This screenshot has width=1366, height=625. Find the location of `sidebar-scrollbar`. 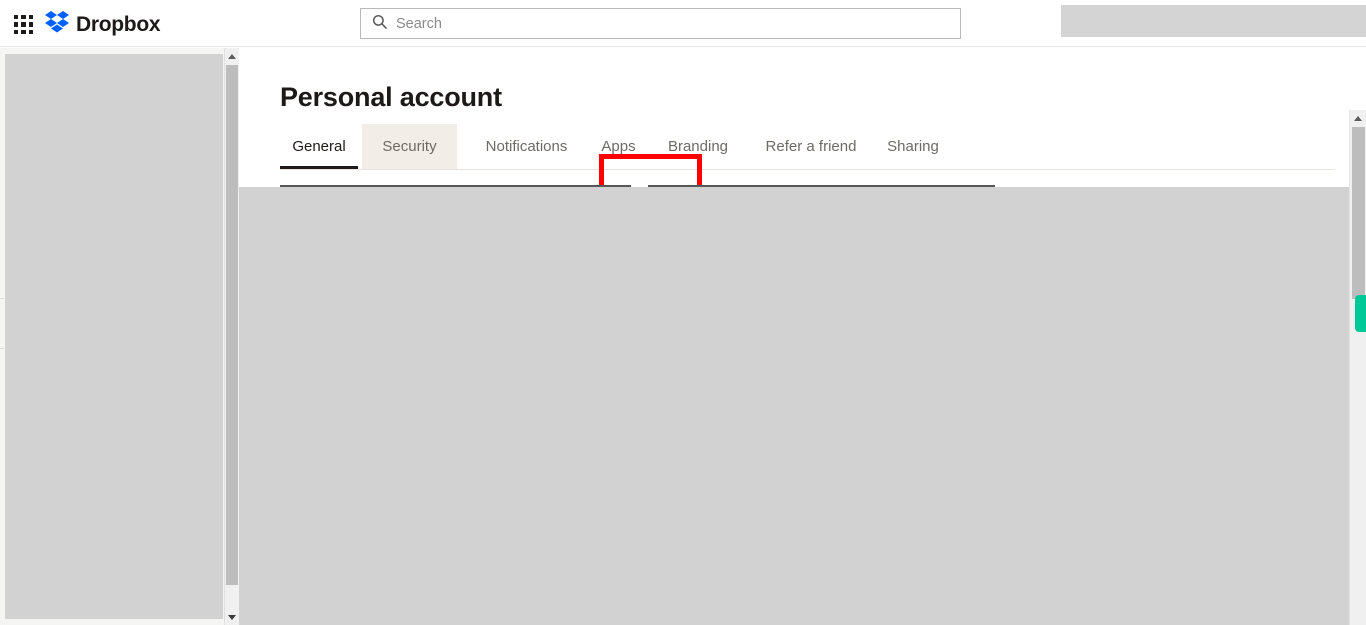

sidebar-scrollbar is located at coordinates (231, 336).